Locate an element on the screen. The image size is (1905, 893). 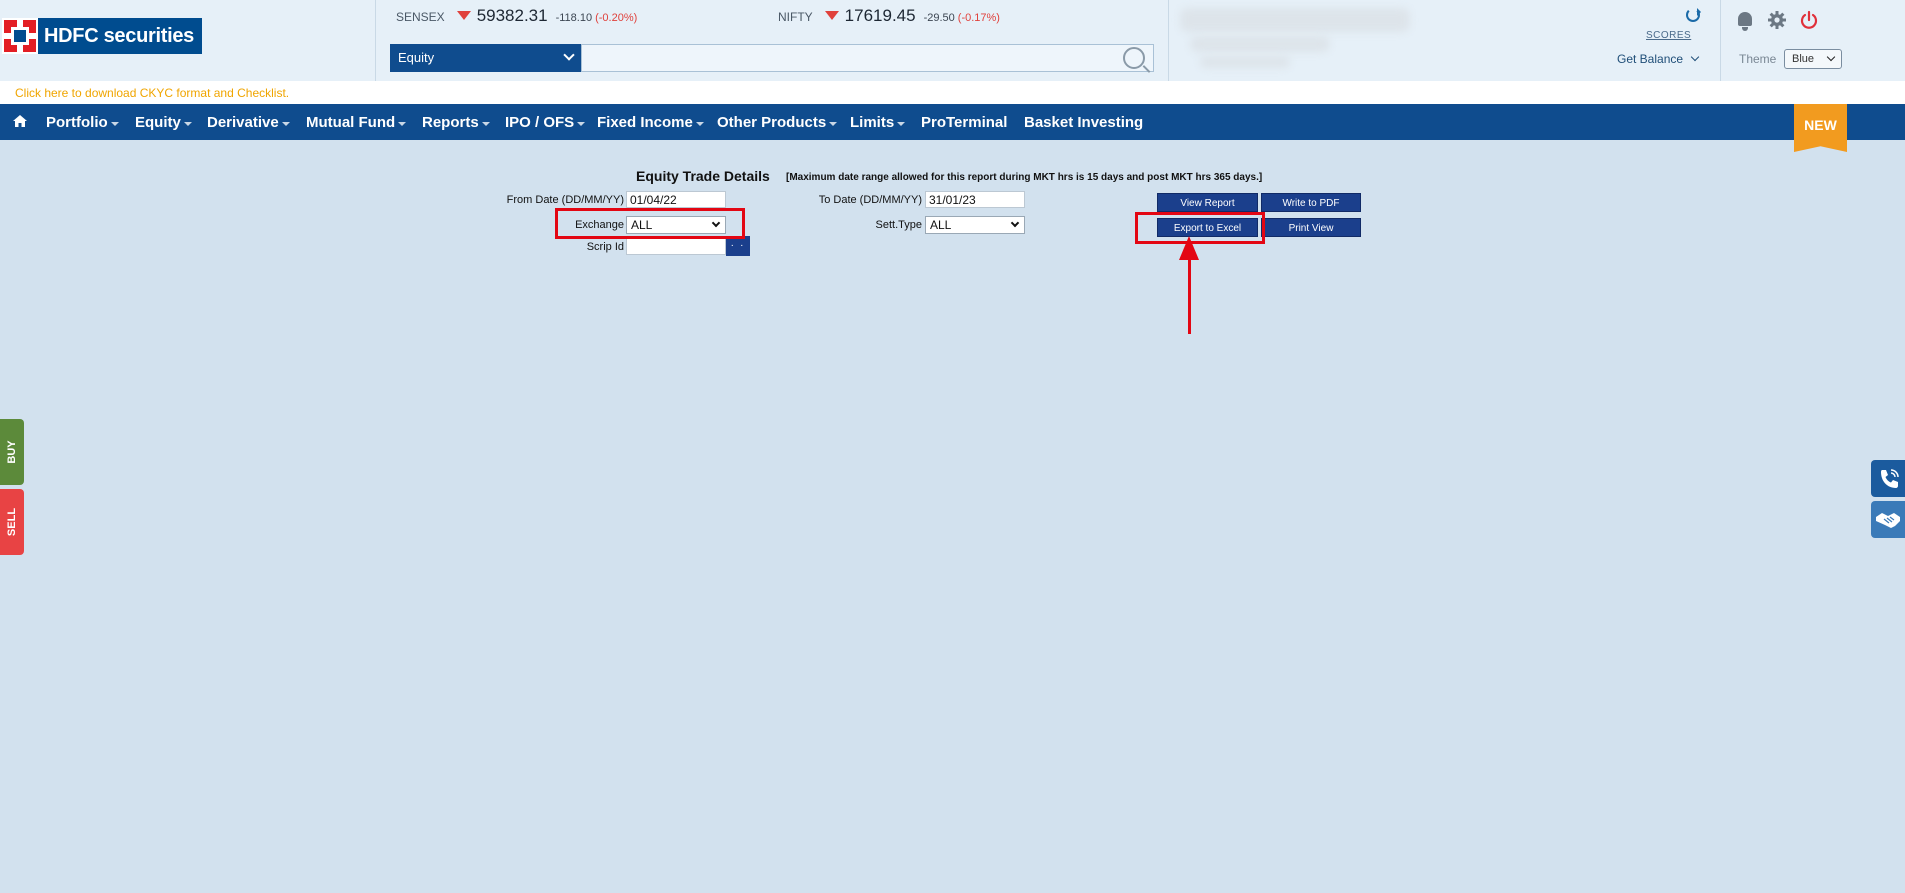
nav-equity: Equity is located at coordinates (163, 122).